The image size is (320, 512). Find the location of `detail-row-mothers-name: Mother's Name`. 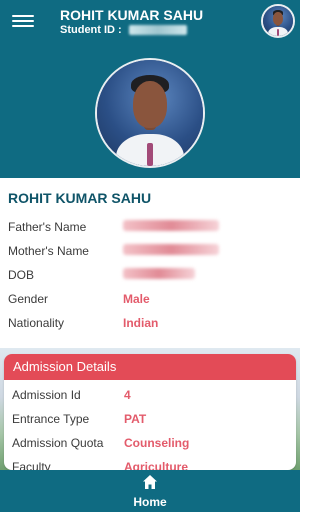

detail-row-mothers-name: Mother's Name is located at coordinates (153, 256).